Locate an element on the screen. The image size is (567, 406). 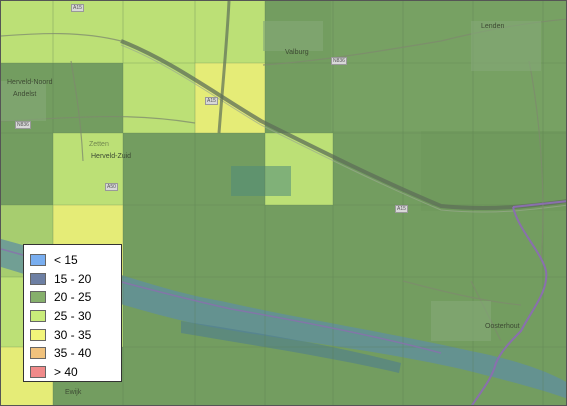
legend-label: > 40 is located at coordinates (66, 371).